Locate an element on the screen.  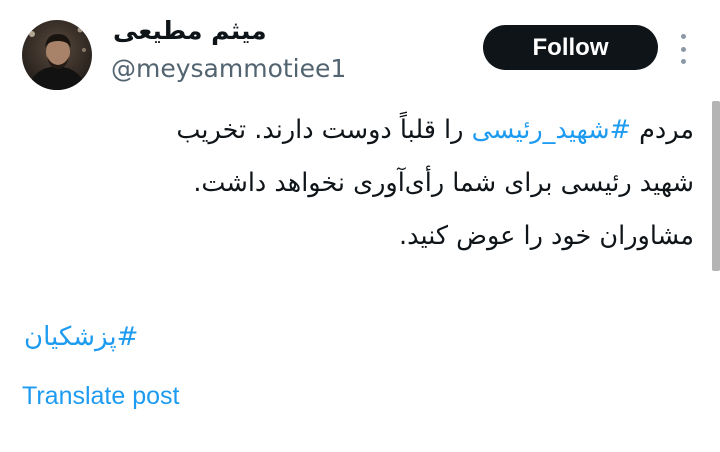
follow-button: Follow is located at coordinates (570, 47).